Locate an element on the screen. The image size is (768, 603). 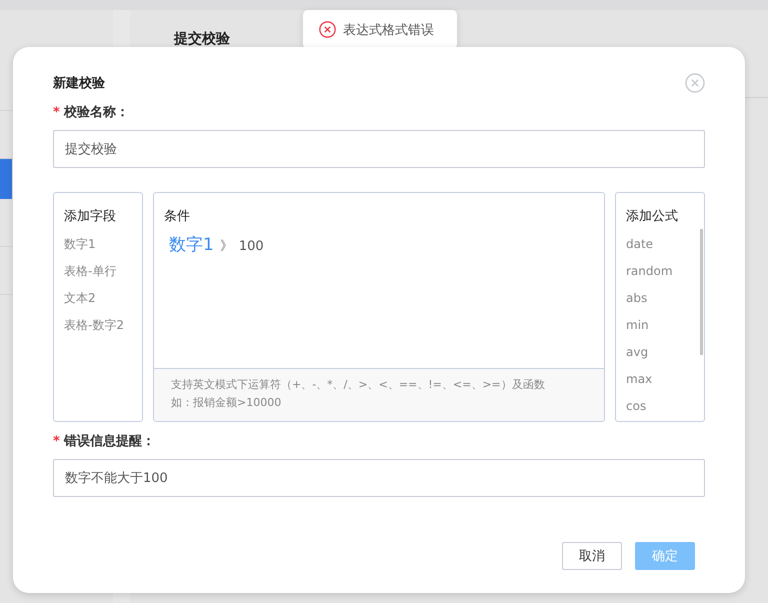
formula-item: abs is located at coordinates (637, 298).